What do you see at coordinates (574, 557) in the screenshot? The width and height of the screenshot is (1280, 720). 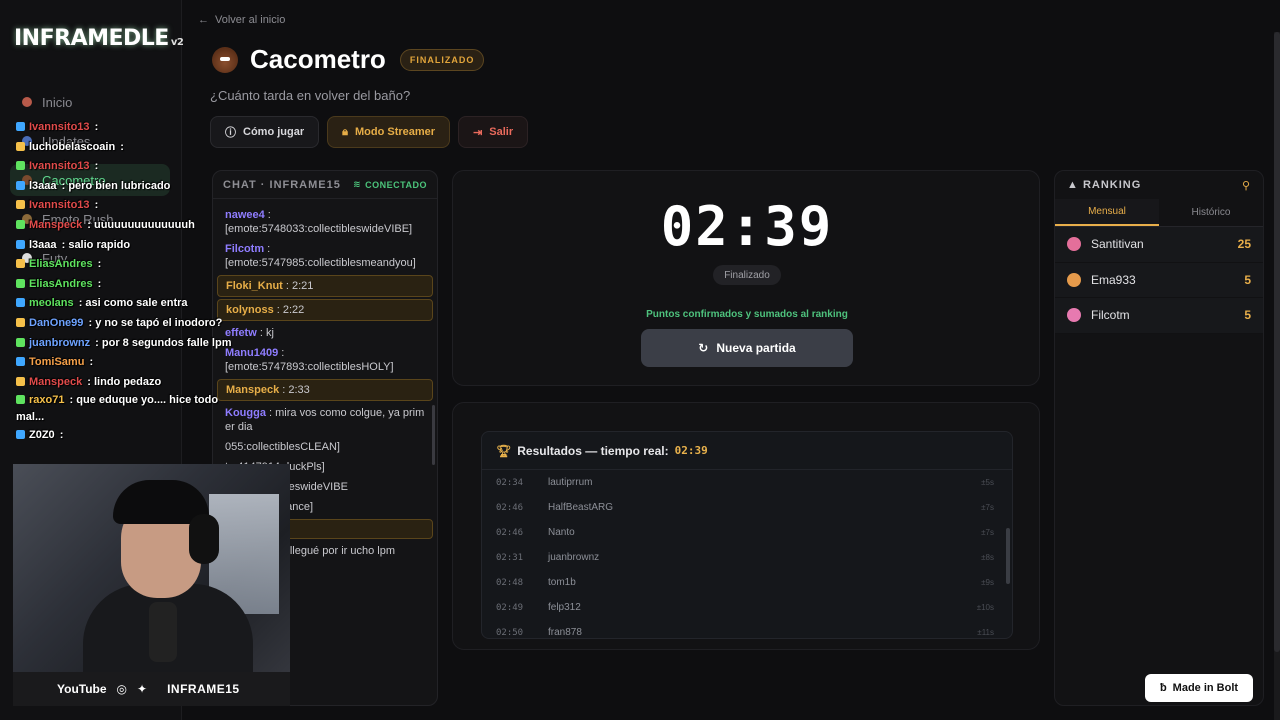 I see `result-name: juanbrownz` at bounding box center [574, 557].